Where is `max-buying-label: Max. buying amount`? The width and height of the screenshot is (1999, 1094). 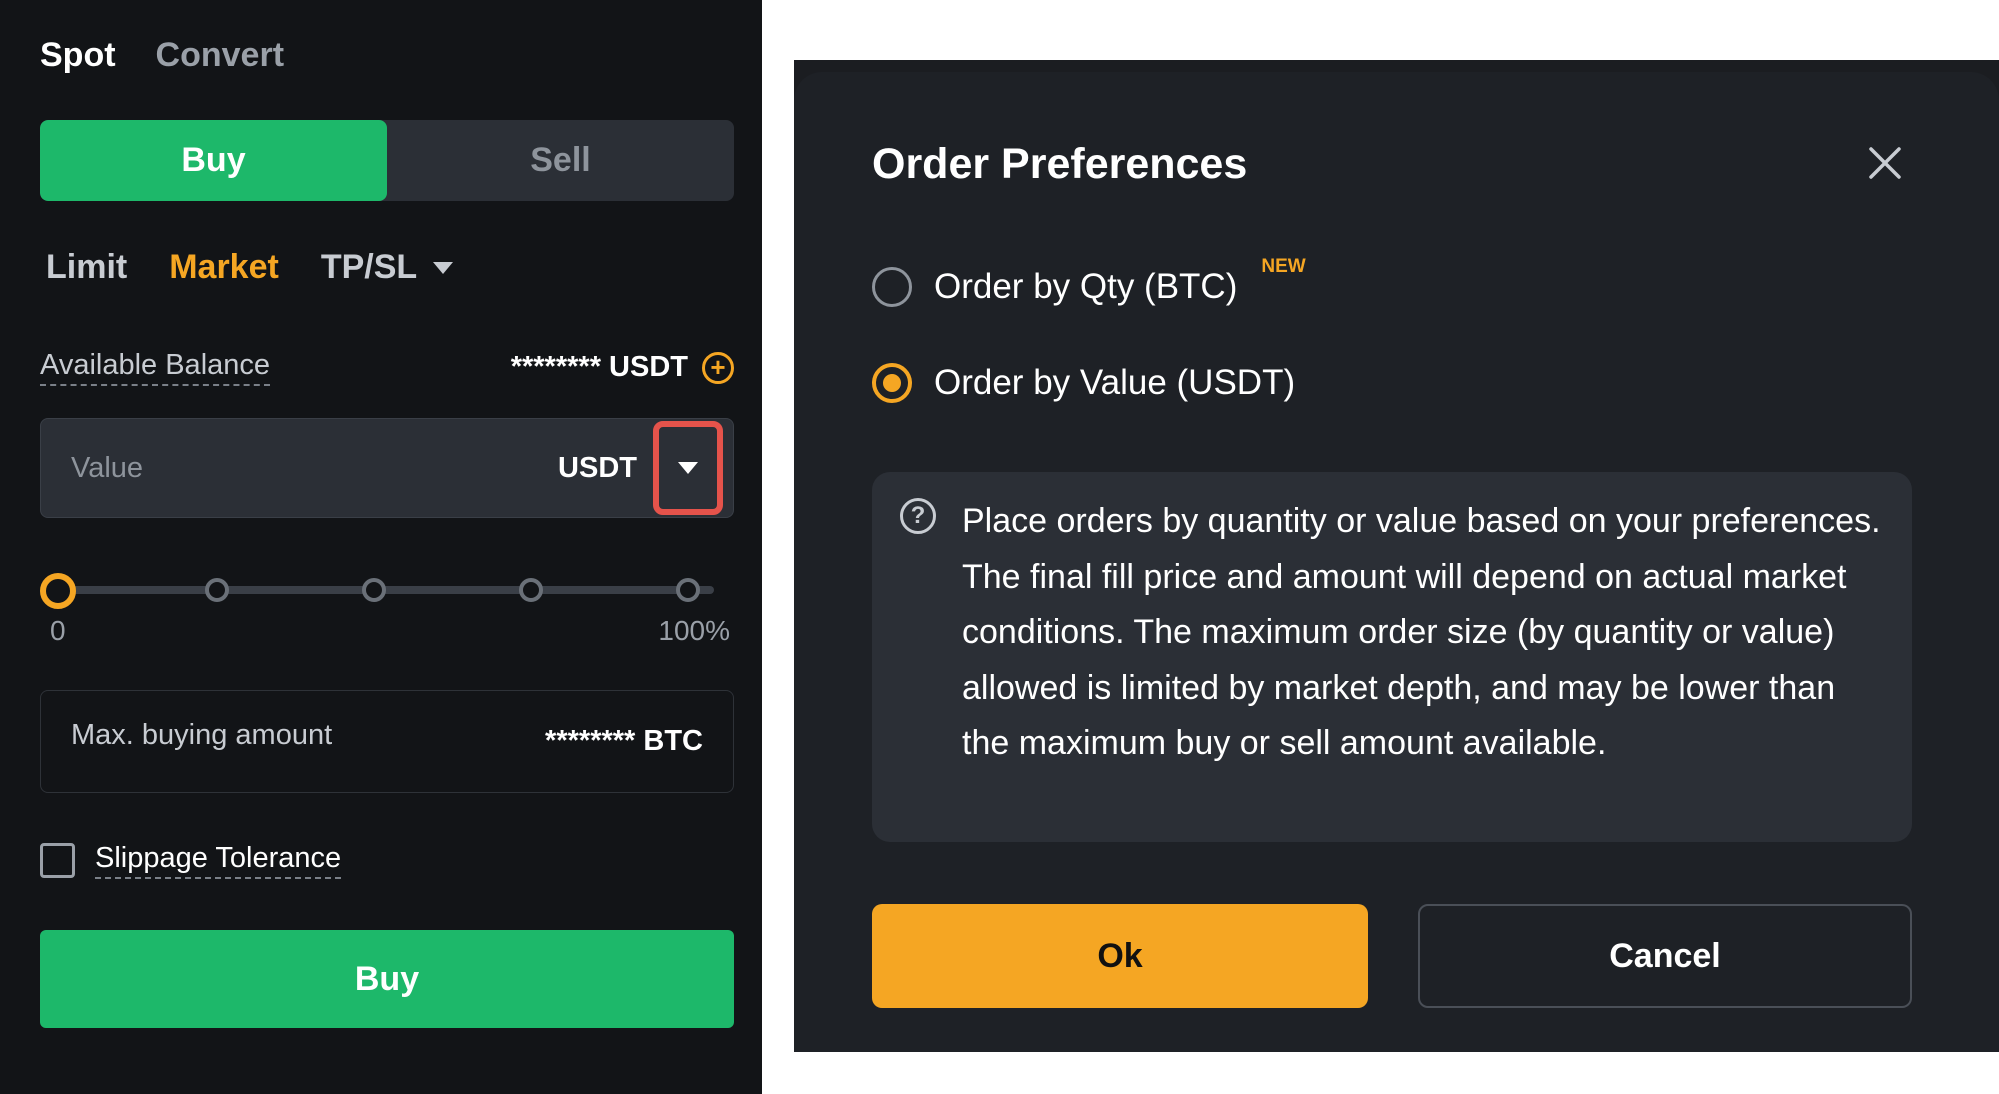 max-buying-label: Max. buying amount is located at coordinates (202, 735).